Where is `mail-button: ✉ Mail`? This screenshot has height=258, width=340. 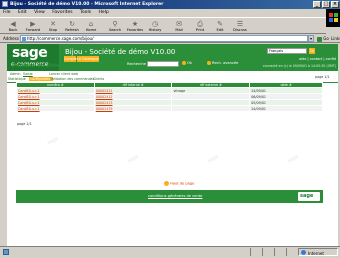
mail-button: ✉ Mail is located at coordinates (179, 26).